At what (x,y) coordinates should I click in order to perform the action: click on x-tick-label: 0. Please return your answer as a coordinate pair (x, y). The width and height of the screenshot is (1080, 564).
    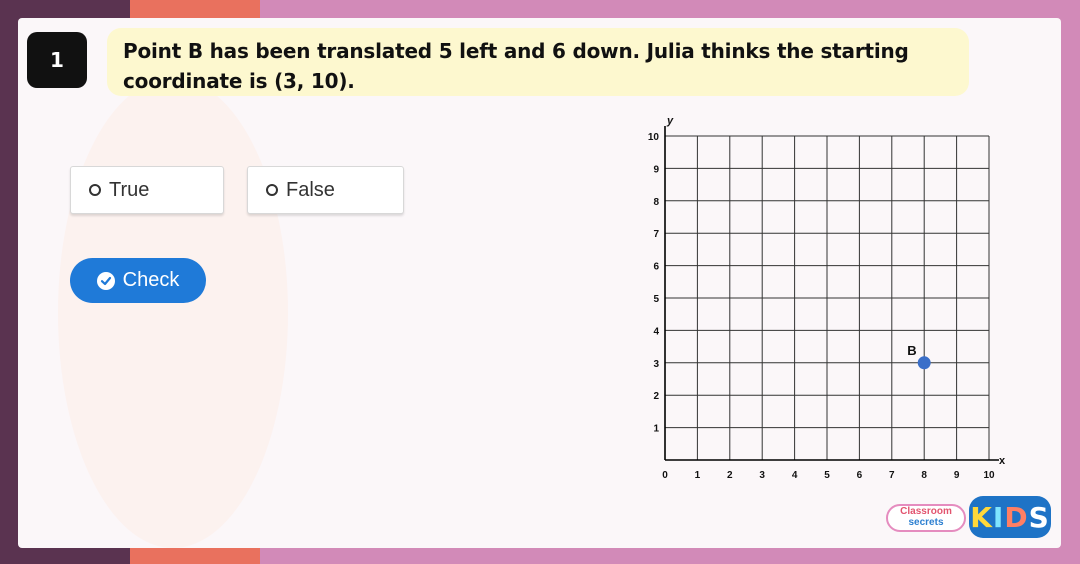
    Looking at the image, I should click on (665, 475).